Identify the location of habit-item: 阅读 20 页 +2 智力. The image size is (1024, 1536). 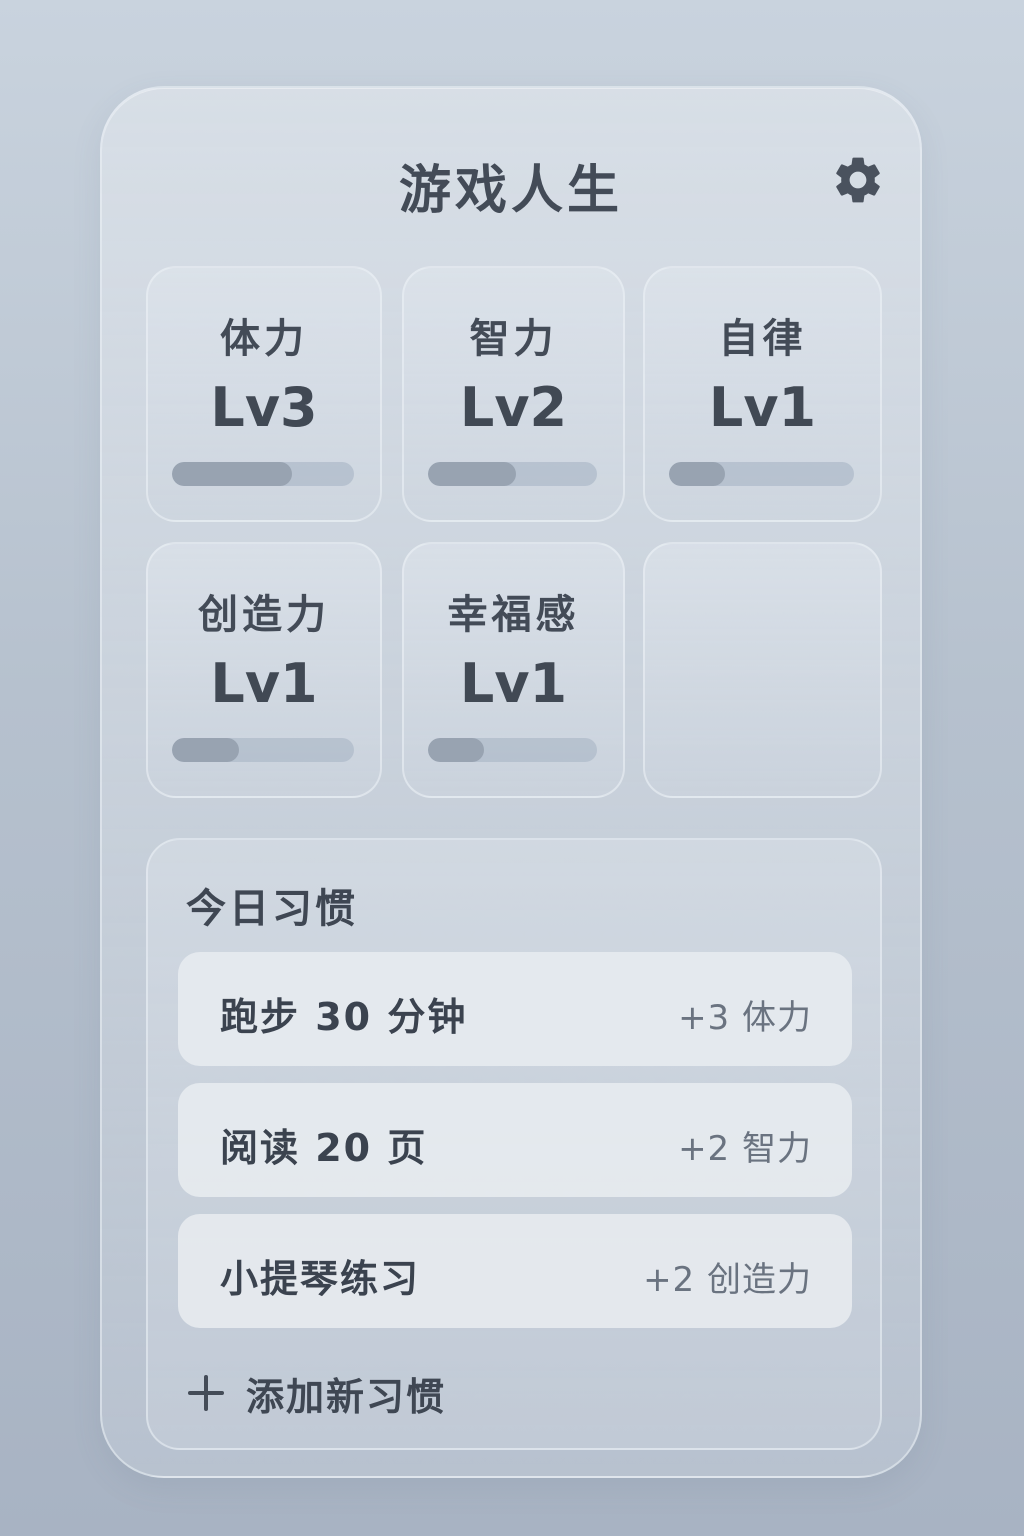
(515, 1140).